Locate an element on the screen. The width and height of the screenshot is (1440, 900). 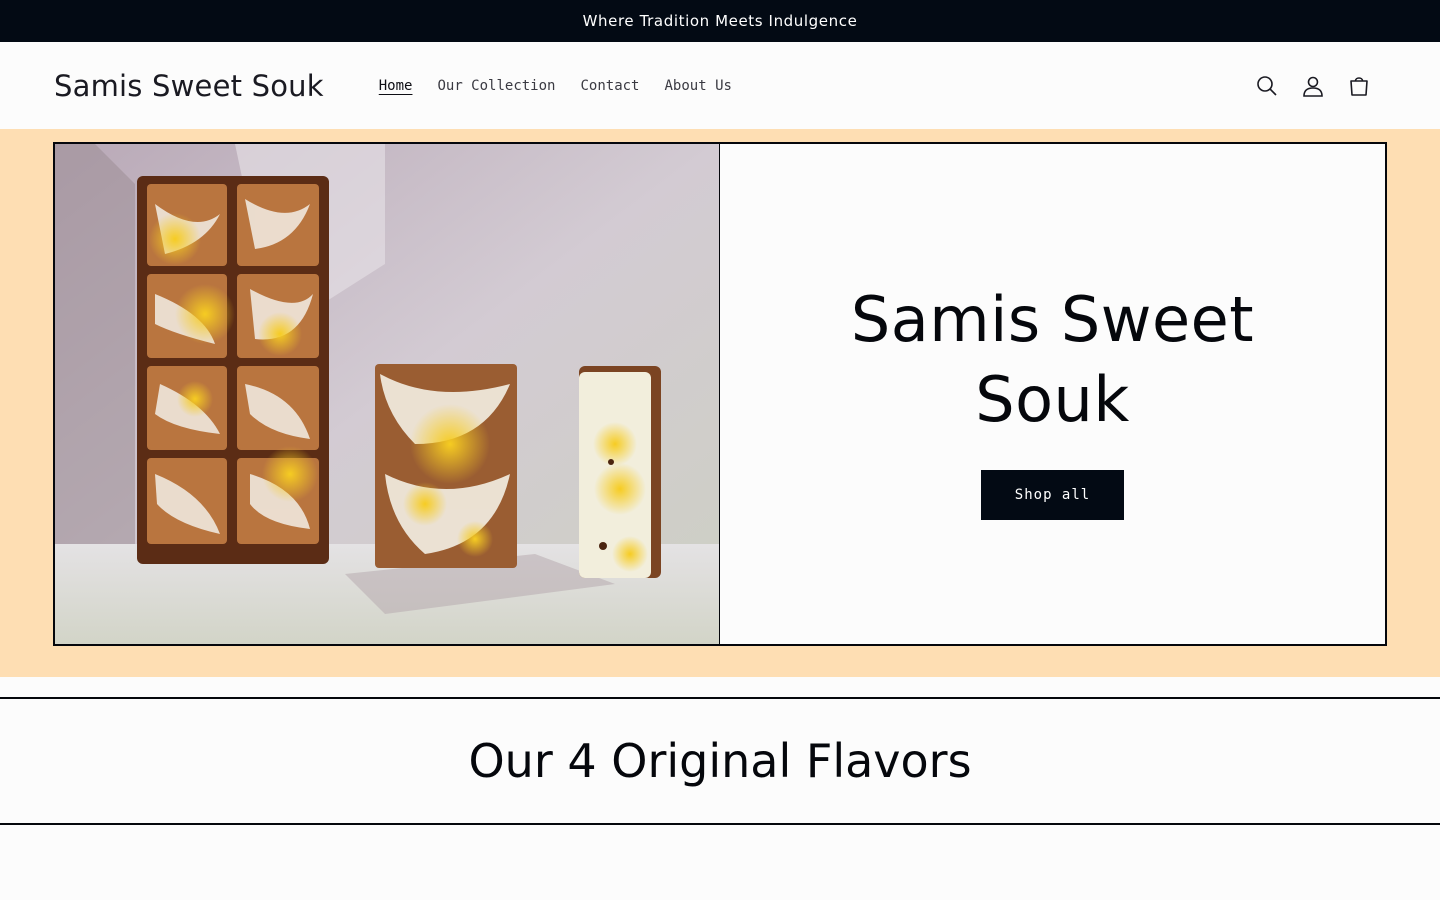
account-icon is located at coordinates (1313, 86).